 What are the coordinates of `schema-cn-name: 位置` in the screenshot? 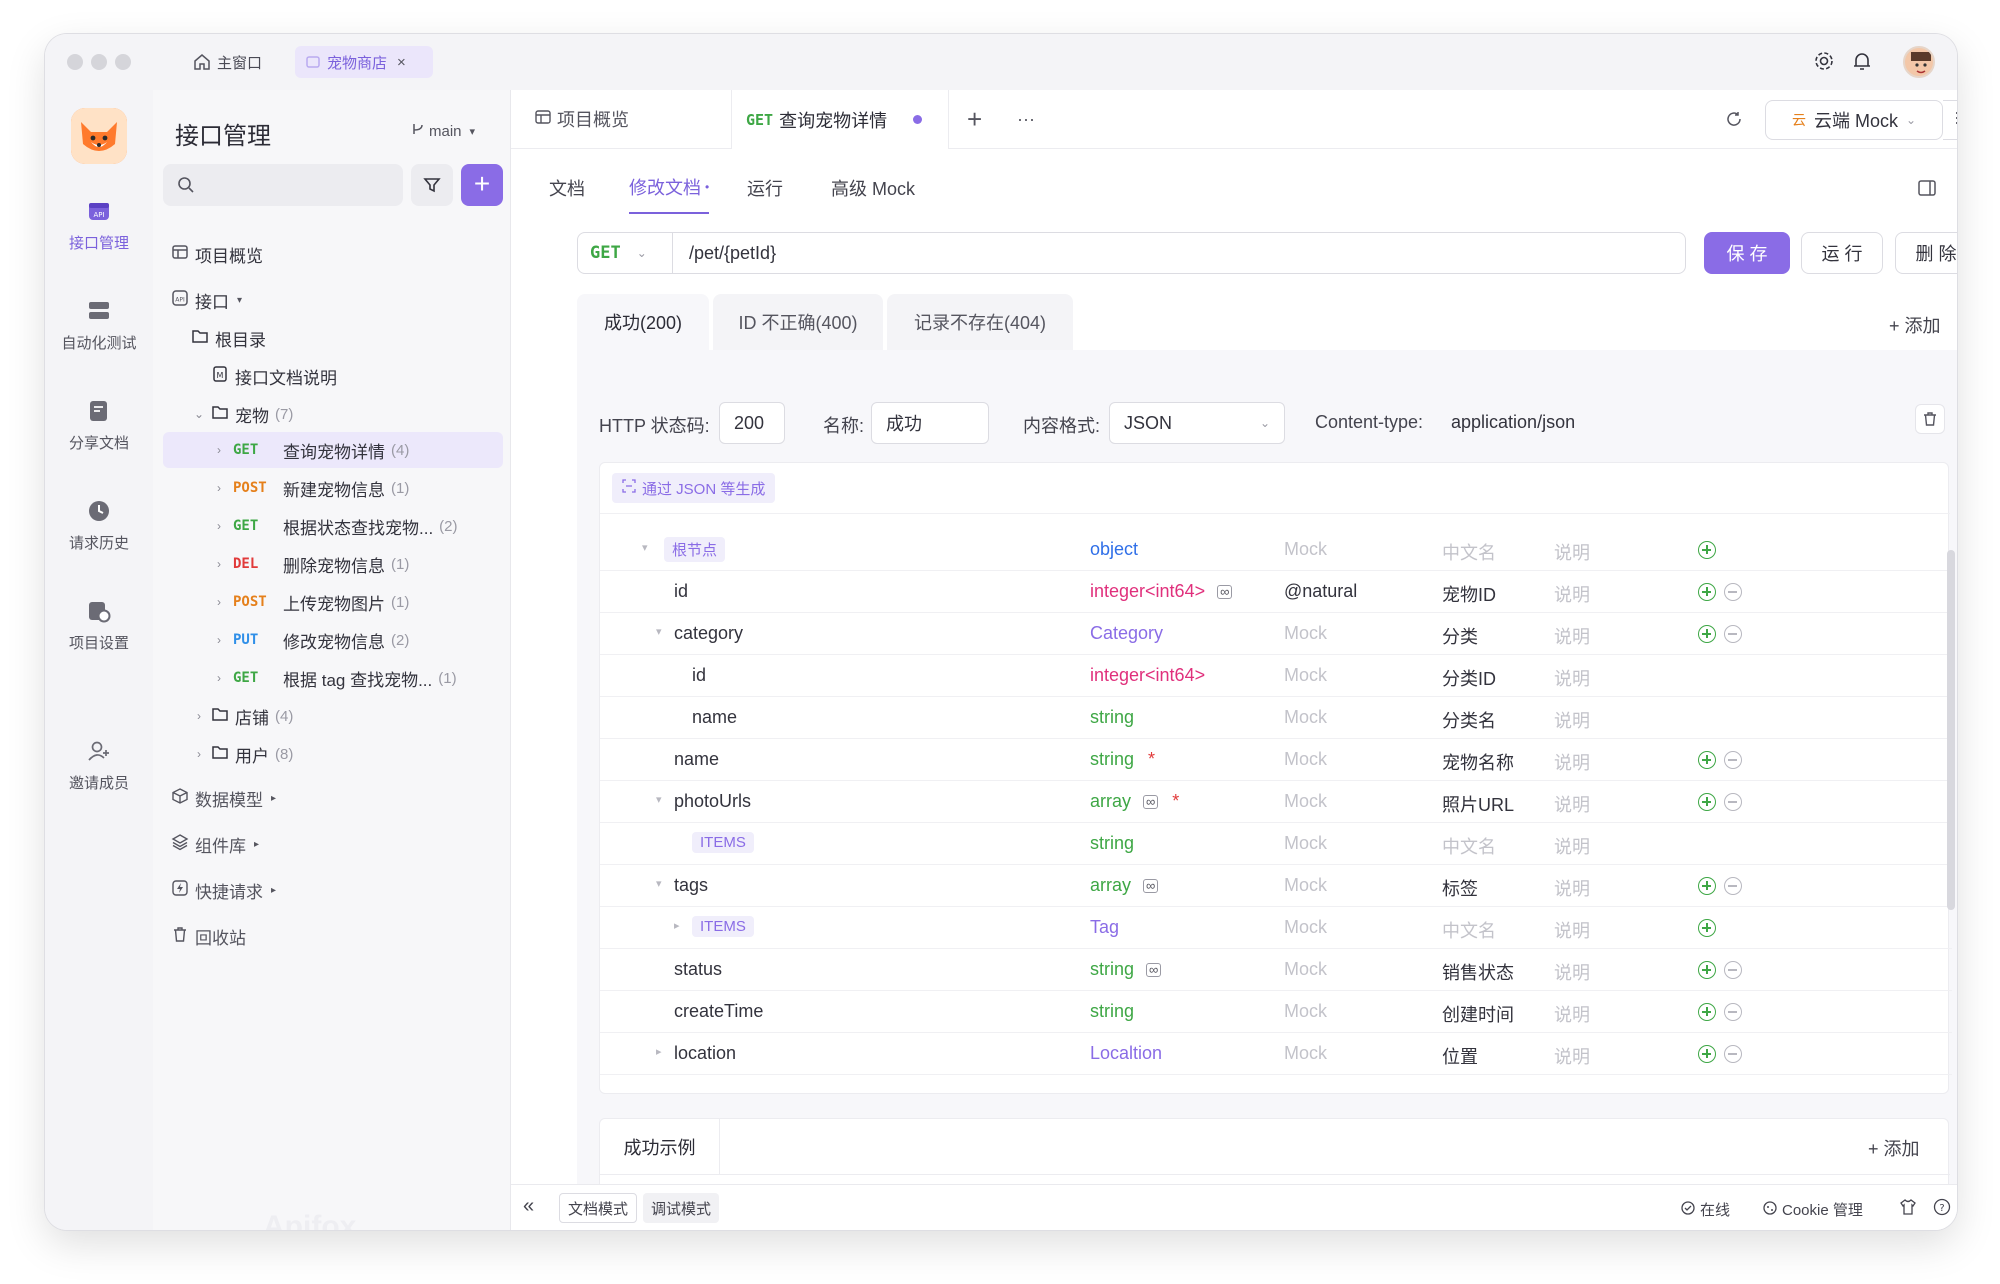 It's located at (1460, 1056).